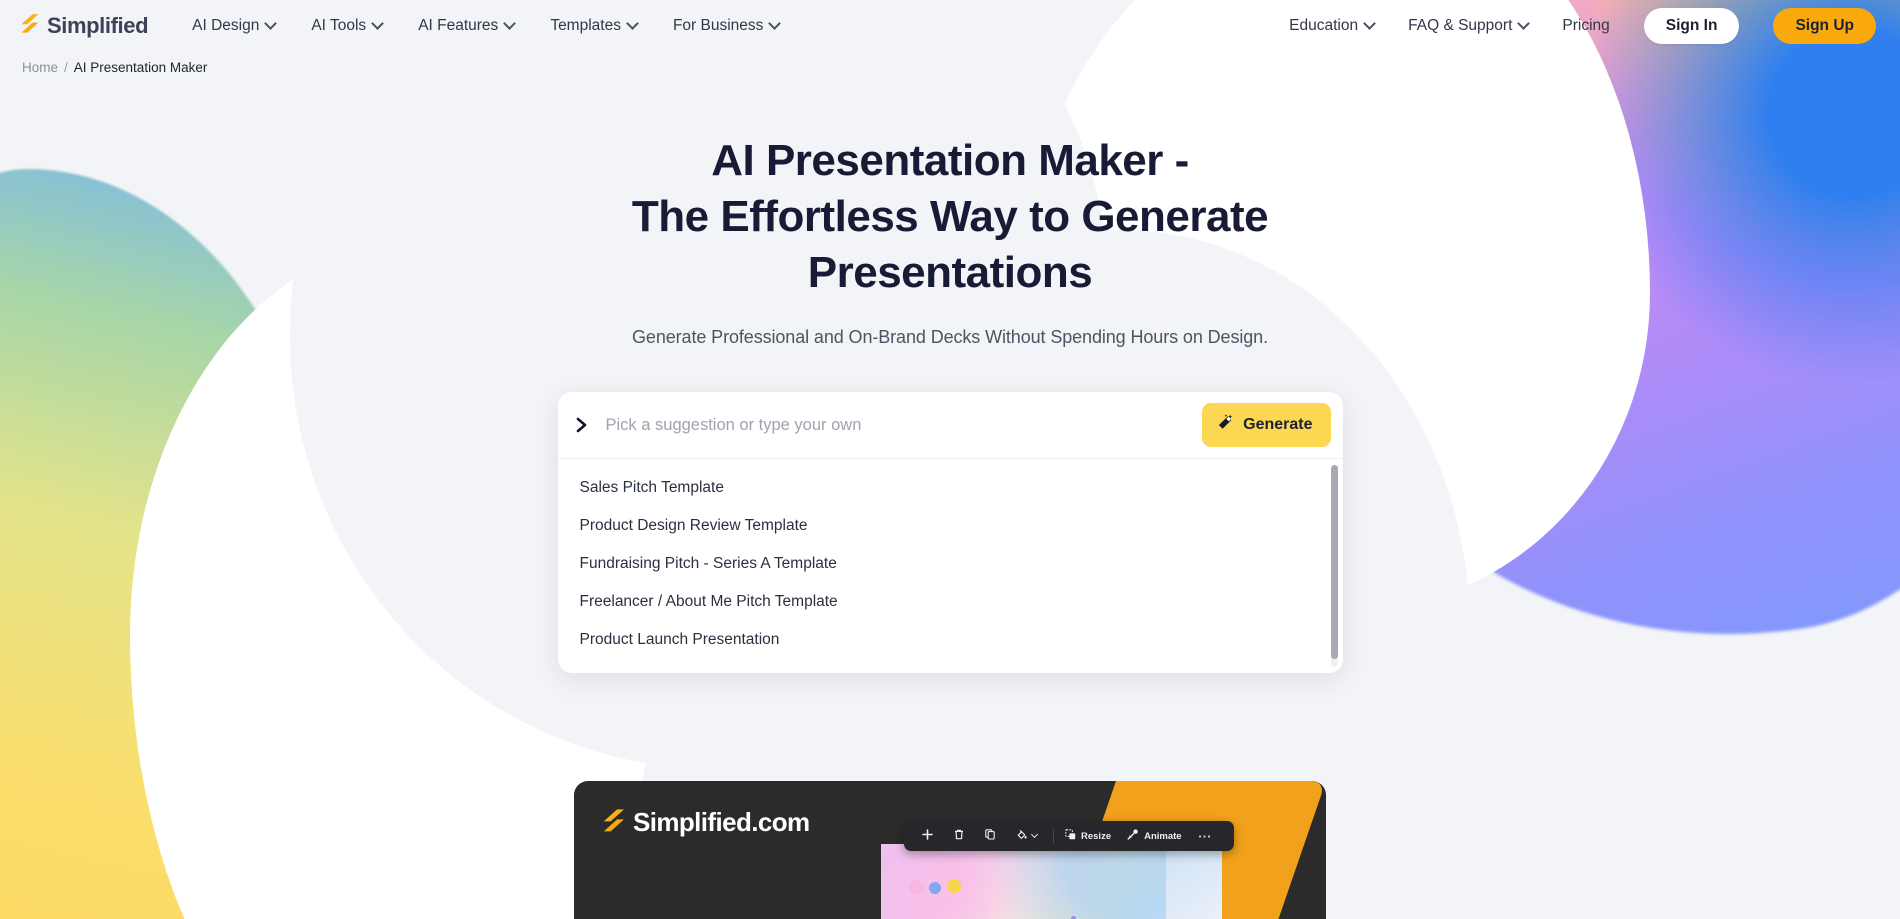 The height and width of the screenshot is (919, 1900). Describe the element at coordinates (584, 425) in the screenshot. I see `chevron-right-icon` at that location.